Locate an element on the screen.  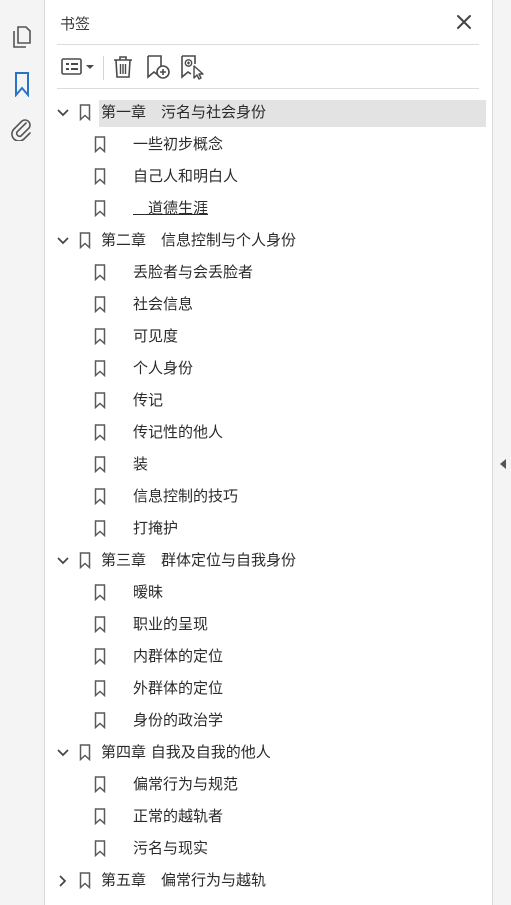
bookmark-label: 信息控制的技巧 is located at coordinates (185, 496).